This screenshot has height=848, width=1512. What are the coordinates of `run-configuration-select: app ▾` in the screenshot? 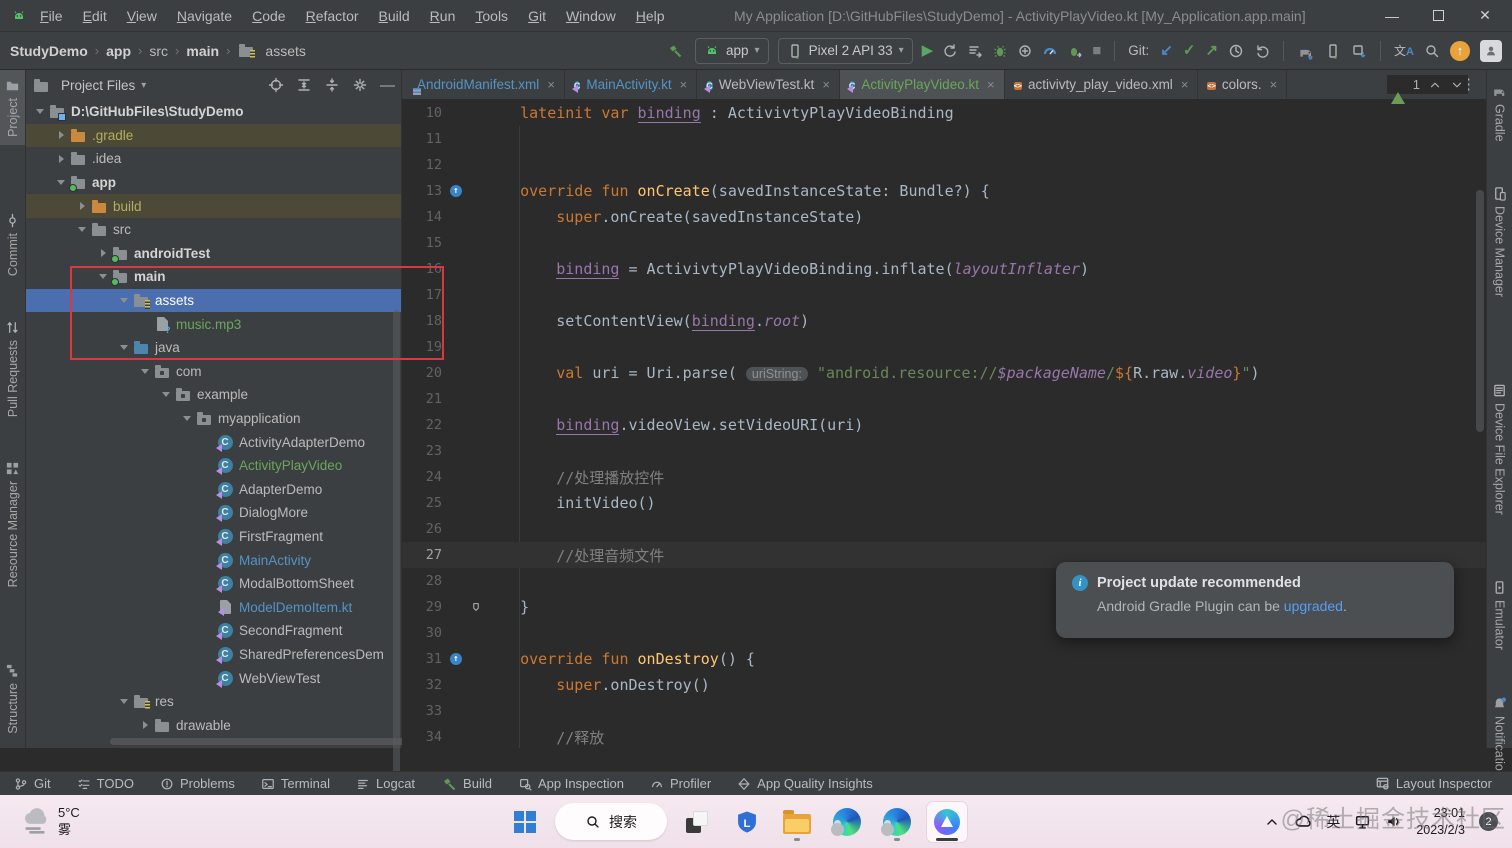 It's located at (732, 50).